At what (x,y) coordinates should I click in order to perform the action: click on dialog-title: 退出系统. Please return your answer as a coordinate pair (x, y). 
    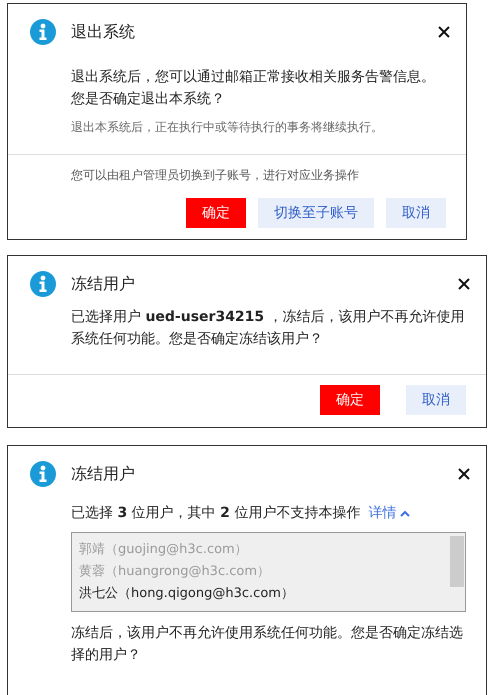
    Looking at the image, I should click on (103, 32).